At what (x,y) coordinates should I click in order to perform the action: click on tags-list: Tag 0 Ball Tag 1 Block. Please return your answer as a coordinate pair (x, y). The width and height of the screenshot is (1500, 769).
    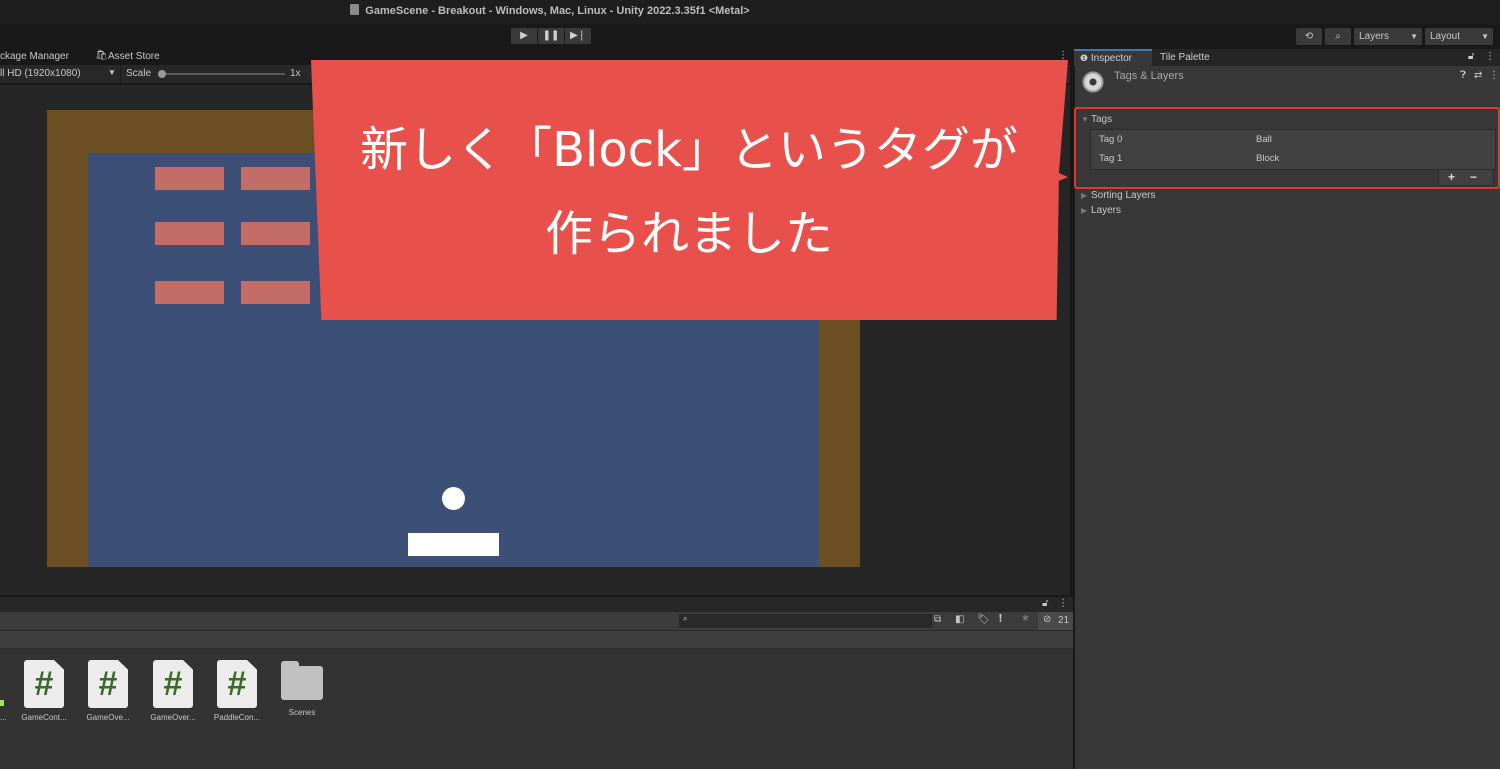
    Looking at the image, I should click on (1293, 149).